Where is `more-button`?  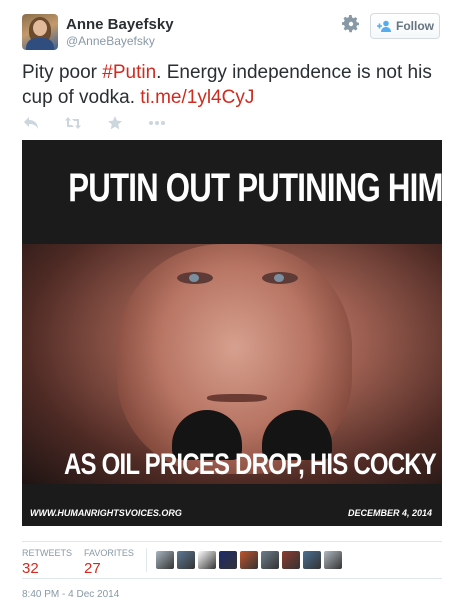 more-button is located at coordinates (157, 123).